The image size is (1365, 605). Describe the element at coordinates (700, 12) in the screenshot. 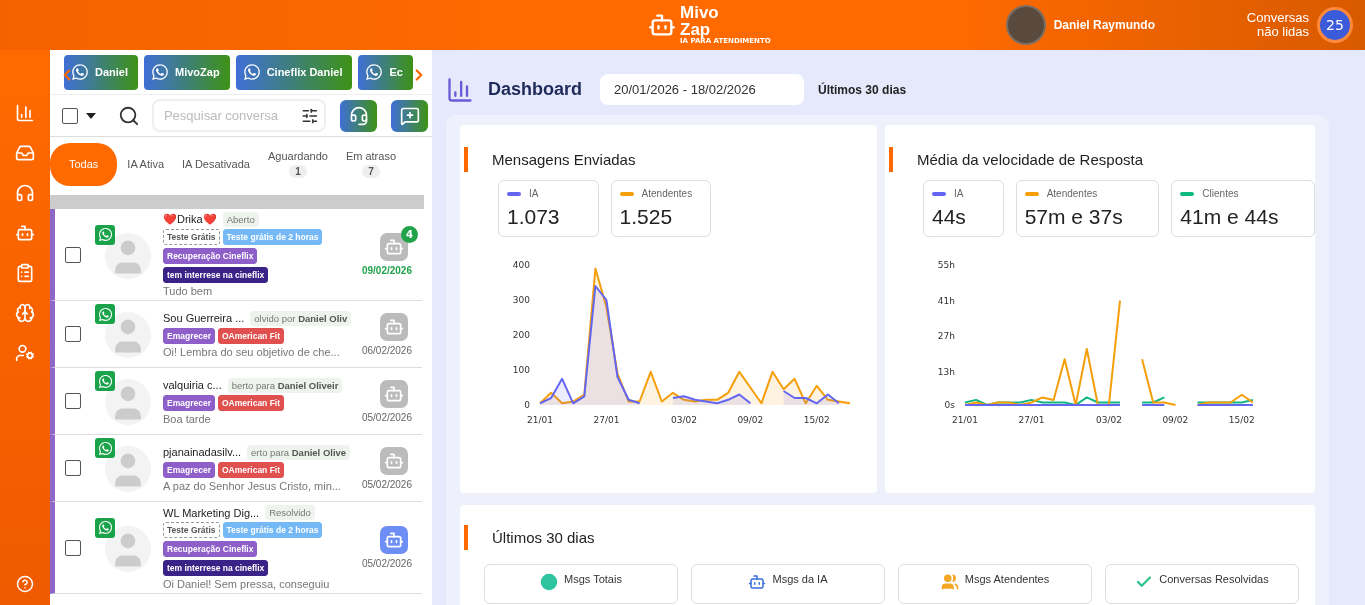

I see `logo-text: Mivo` at that location.